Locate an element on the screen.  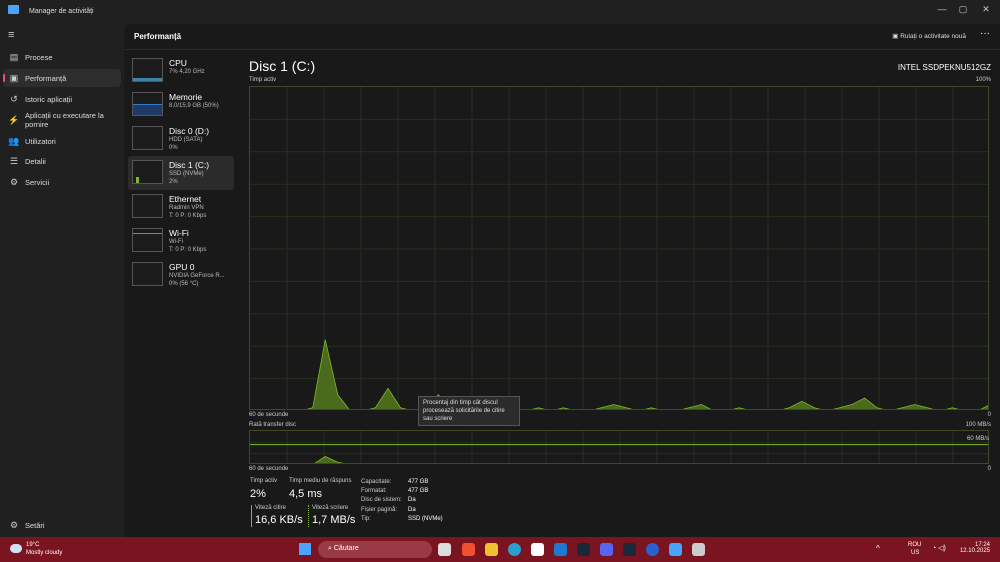
task-view-icon is located at coordinates (444, 549).